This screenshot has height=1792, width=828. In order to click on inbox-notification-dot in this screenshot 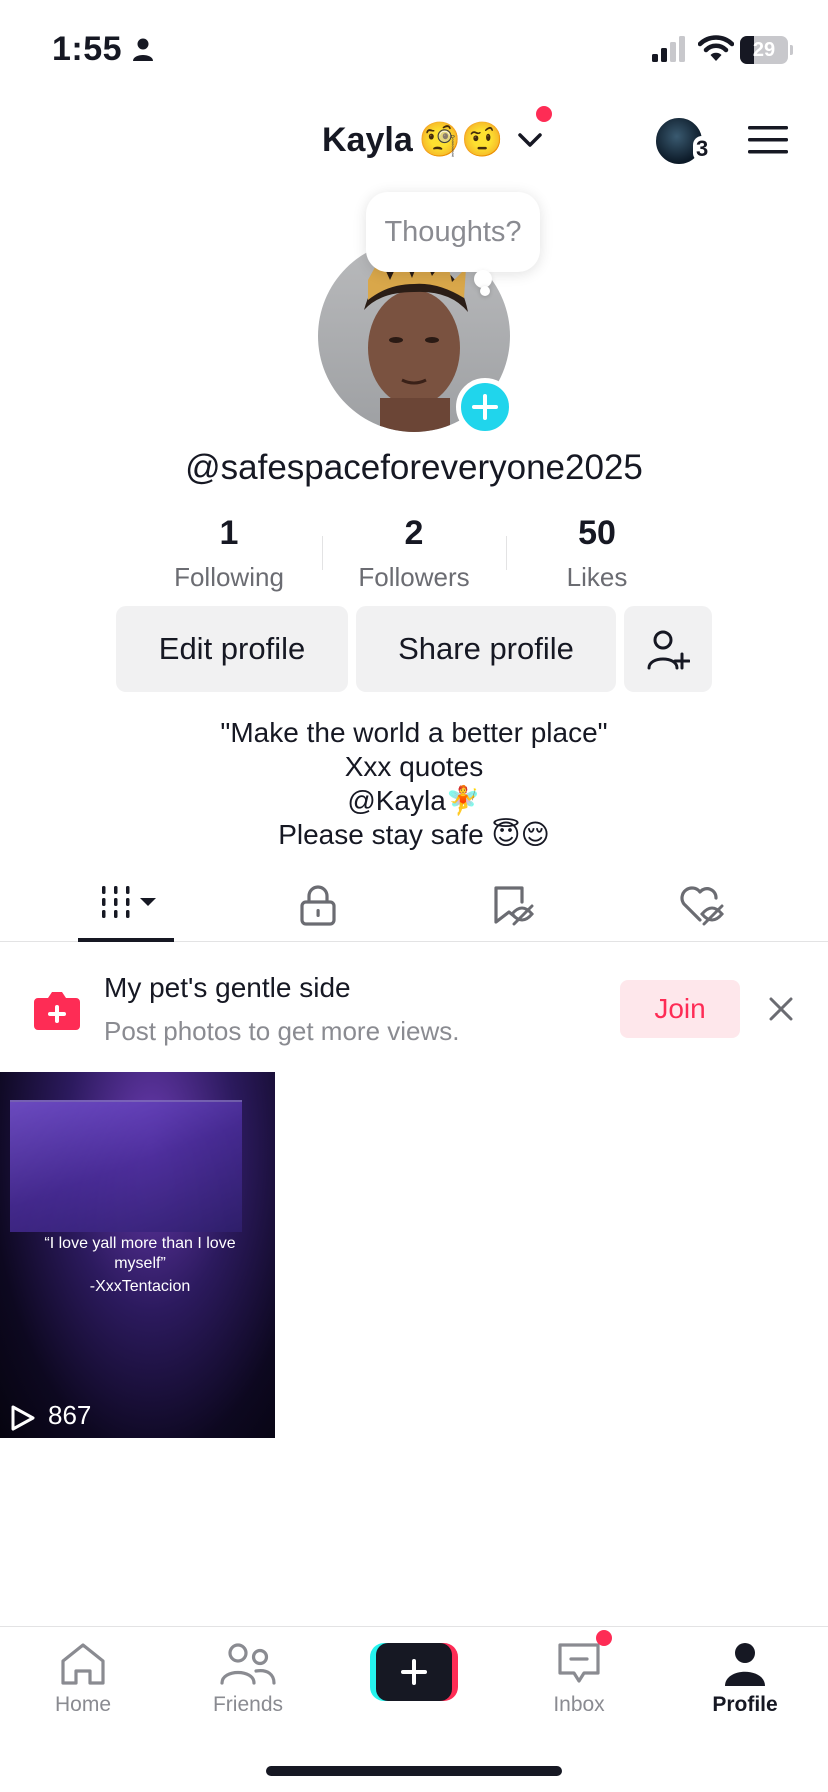, I will do `click(604, 1638)`.